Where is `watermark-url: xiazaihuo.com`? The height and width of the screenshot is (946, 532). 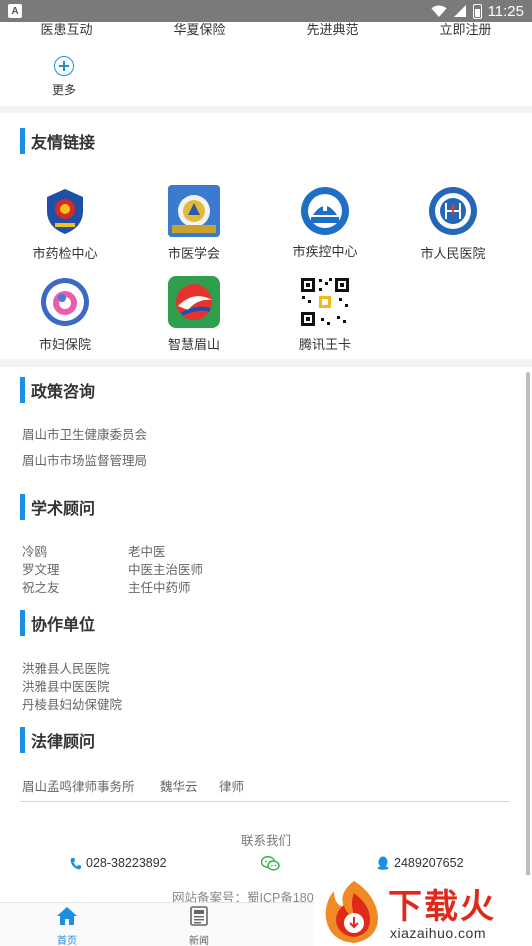
watermark-url: xiazaihuo.com is located at coordinates (438, 933).